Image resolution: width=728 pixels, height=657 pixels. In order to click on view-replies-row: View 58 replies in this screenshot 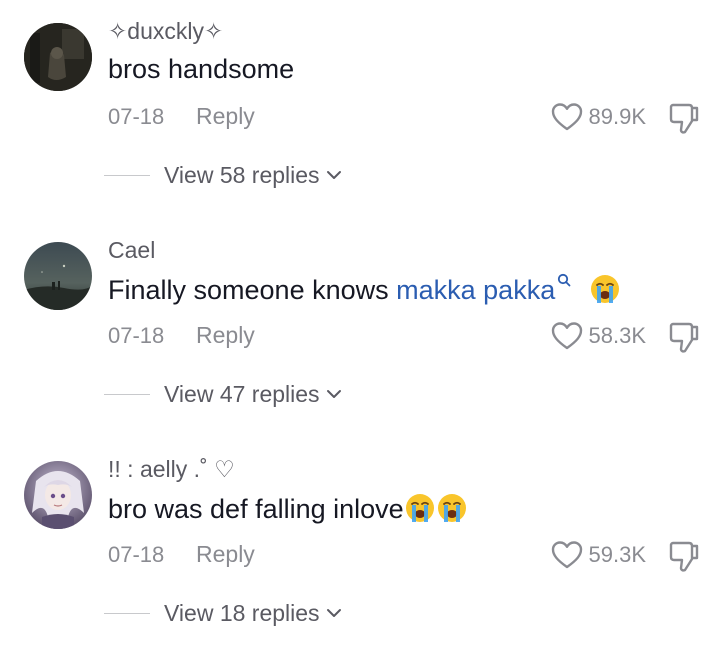, I will do `click(223, 175)`.